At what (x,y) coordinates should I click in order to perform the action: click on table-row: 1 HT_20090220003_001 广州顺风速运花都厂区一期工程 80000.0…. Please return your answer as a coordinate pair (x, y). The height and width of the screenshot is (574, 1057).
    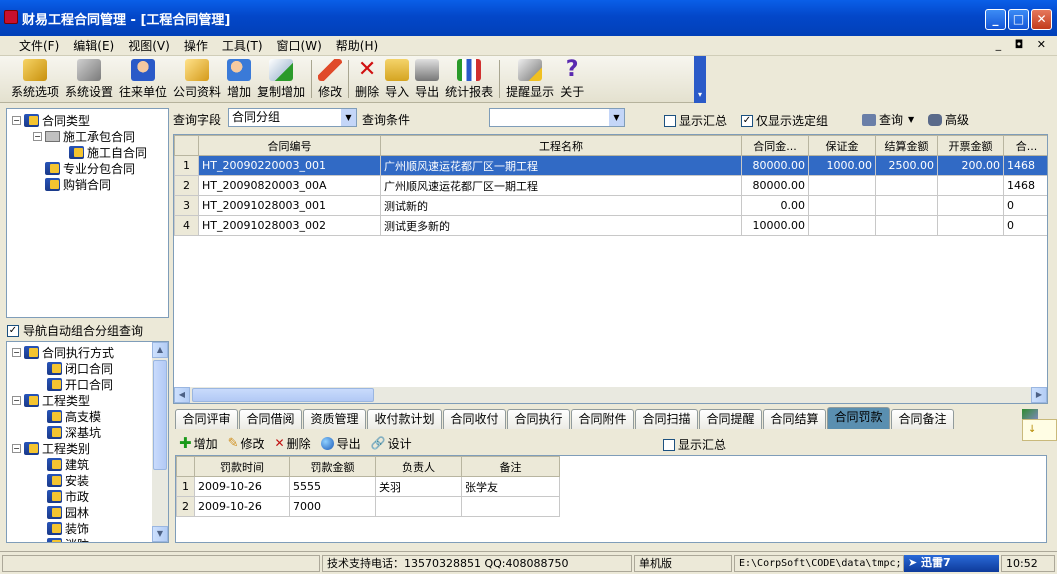
    Looking at the image, I should click on (610, 165).